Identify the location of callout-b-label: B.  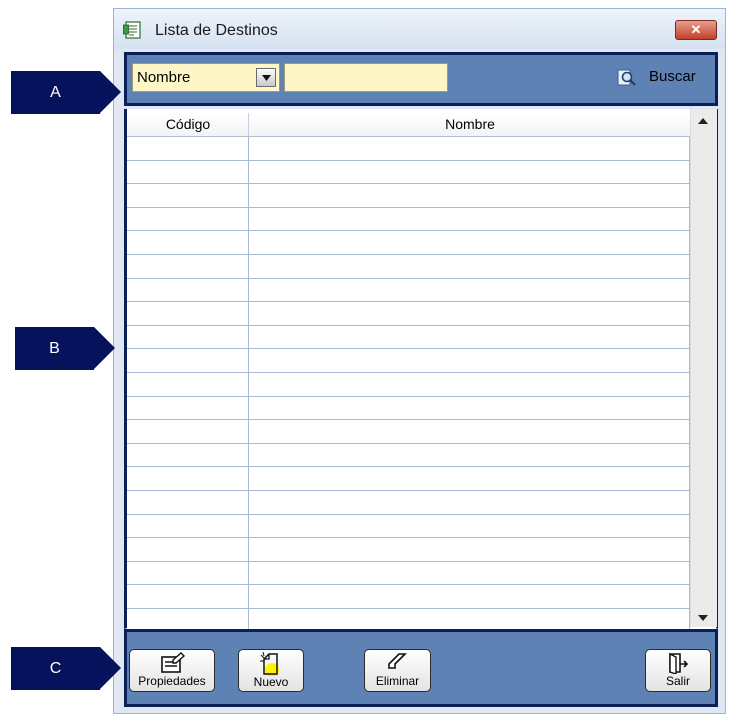
(54, 348).